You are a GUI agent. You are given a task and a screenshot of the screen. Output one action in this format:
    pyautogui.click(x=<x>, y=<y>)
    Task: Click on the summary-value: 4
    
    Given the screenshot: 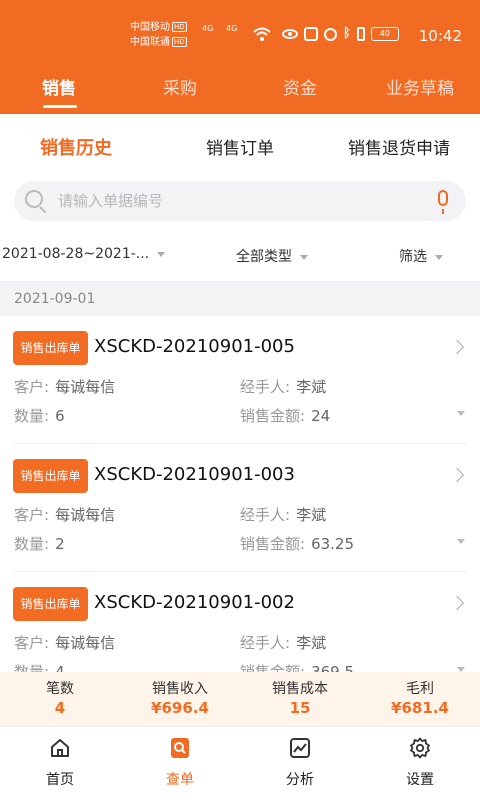 What is the action you would take?
    pyautogui.click(x=60, y=708)
    